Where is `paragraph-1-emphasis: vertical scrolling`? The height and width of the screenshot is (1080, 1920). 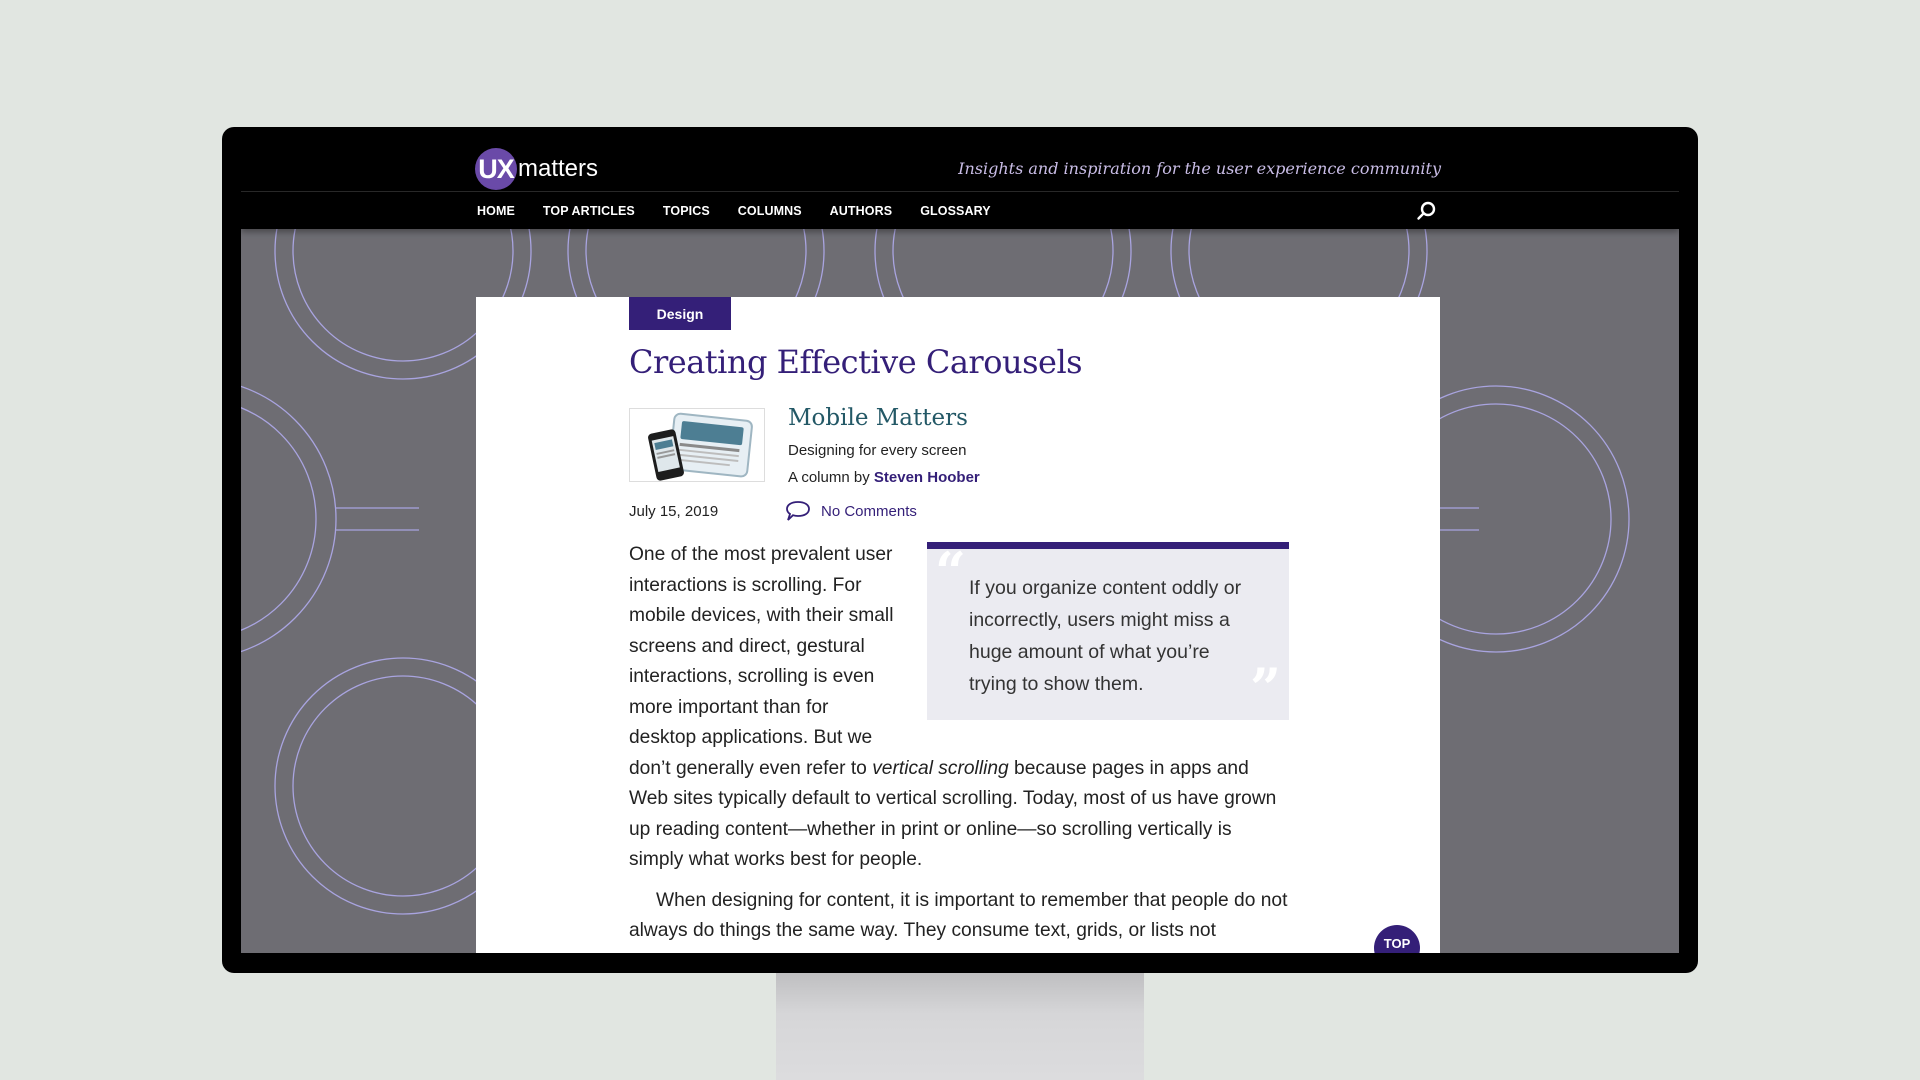
paragraph-1-emphasis: vertical scrolling is located at coordinates (940, 768).